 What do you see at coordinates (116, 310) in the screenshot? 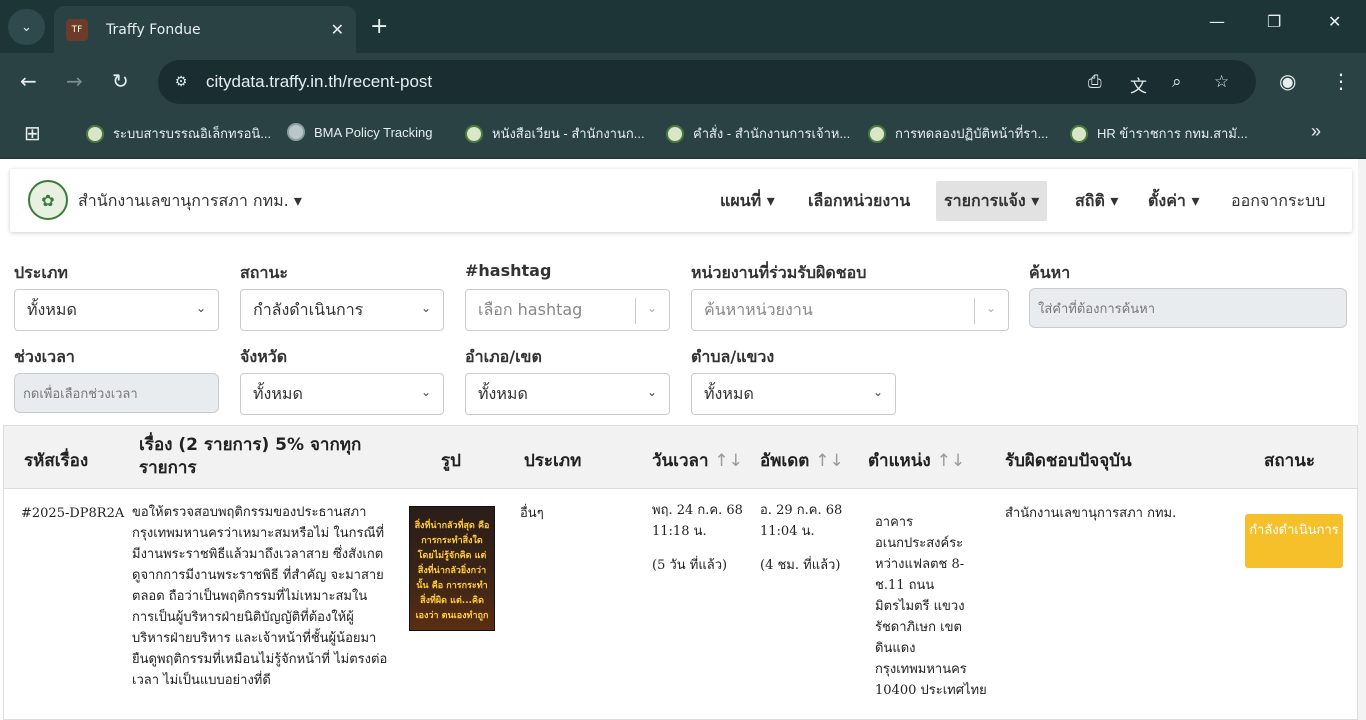
I see `filter-type-select: ทั้งหมด ⌄` at bounding box center [116, 310].